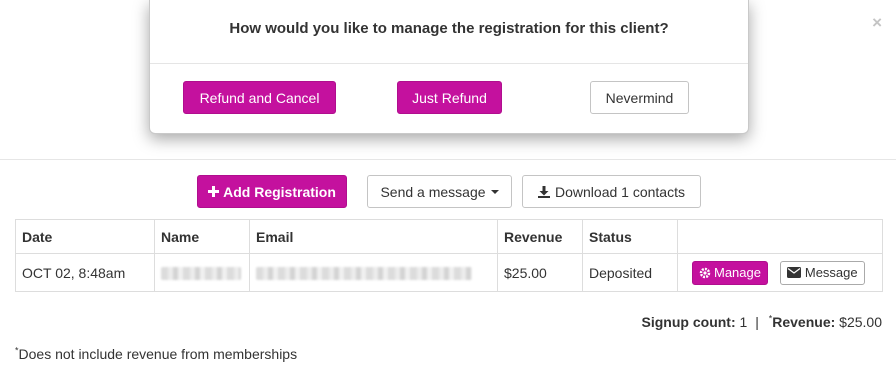 The image size is (896, 389). Describe the element at coordinates (831, 272) in the screenshot. I see `message-label: Message` at that location.